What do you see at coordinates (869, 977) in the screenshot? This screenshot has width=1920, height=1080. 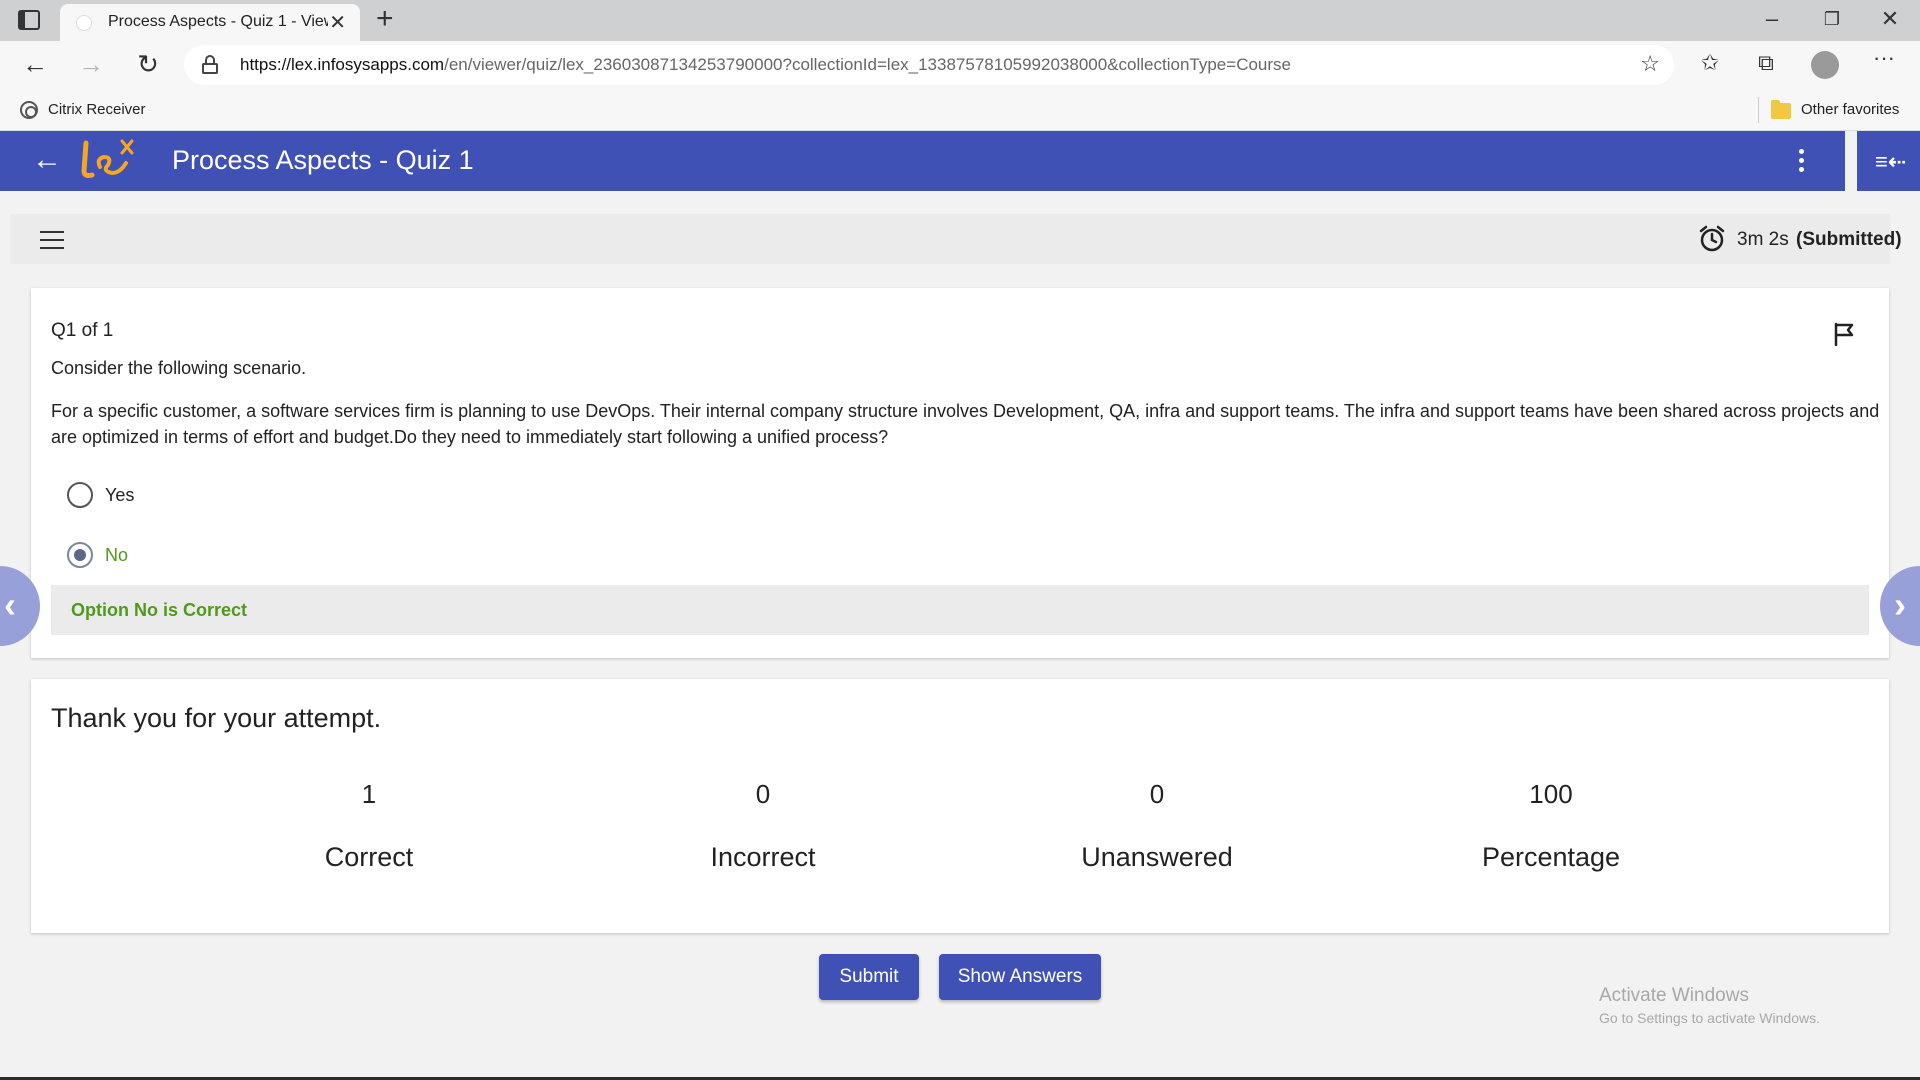 I see `submit-button: Submit` at bounding box center [869, 977].